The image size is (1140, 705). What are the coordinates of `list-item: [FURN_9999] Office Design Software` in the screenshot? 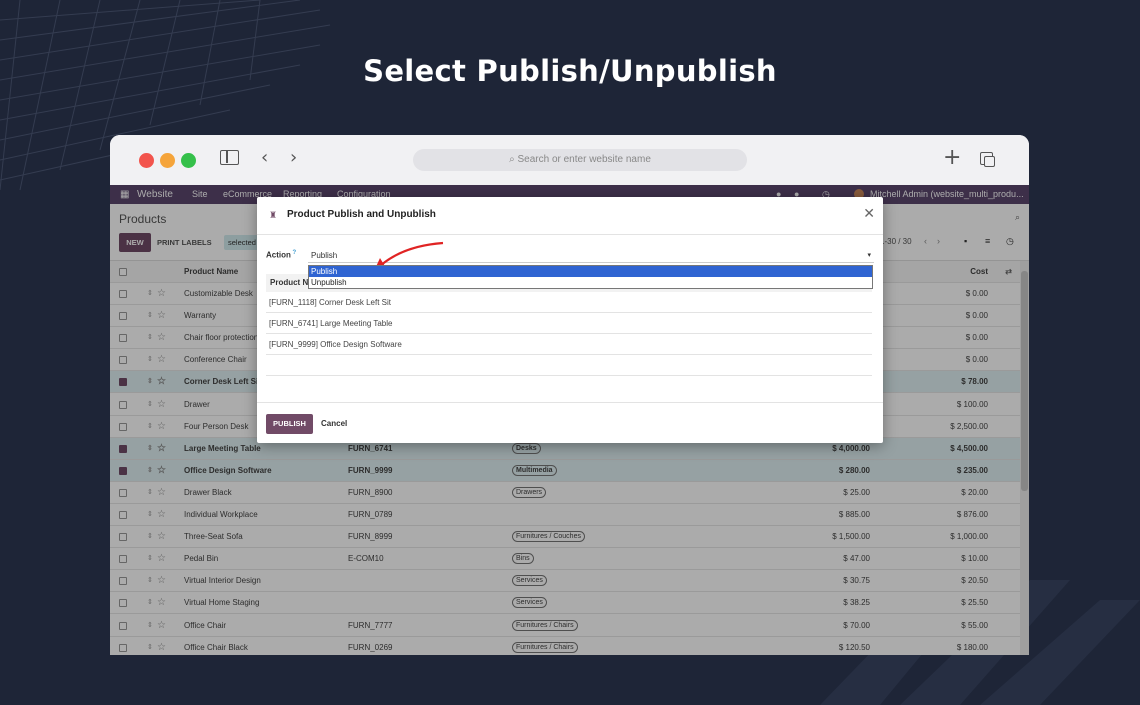 It's located at (569, 344).